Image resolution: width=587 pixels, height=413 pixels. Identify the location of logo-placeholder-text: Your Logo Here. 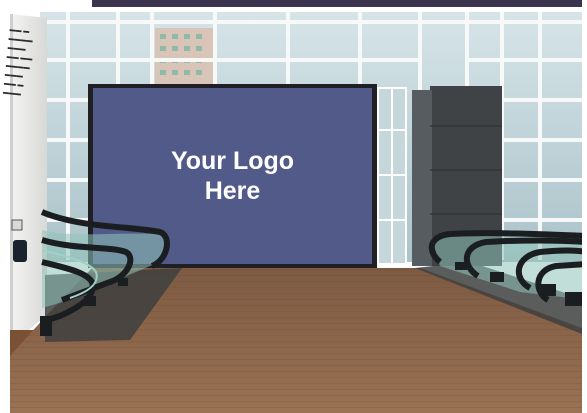
(232, 176).